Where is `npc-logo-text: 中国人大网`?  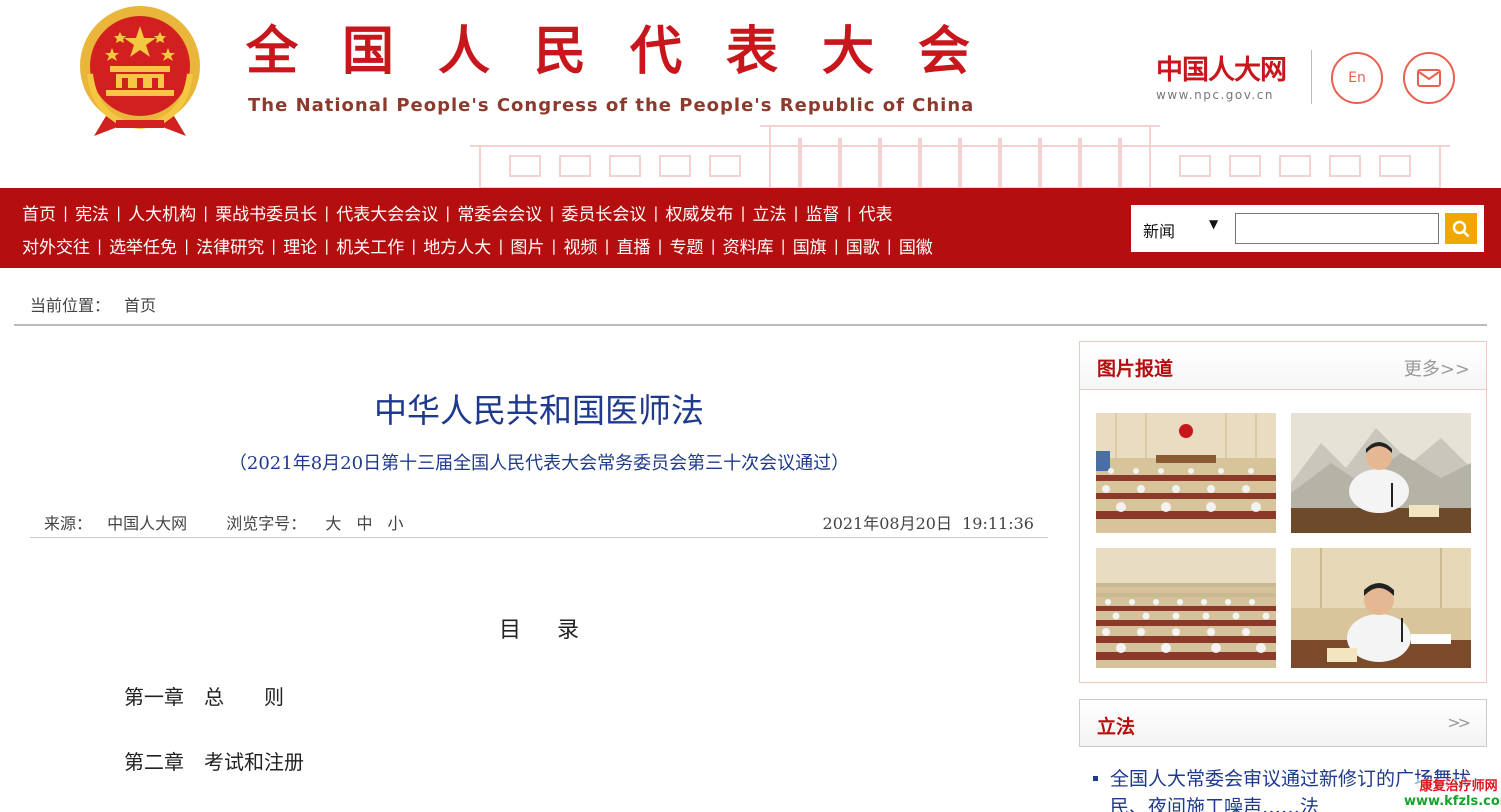 npc-logo-text: 中国人大网 is located at coordinates (1221, 70).